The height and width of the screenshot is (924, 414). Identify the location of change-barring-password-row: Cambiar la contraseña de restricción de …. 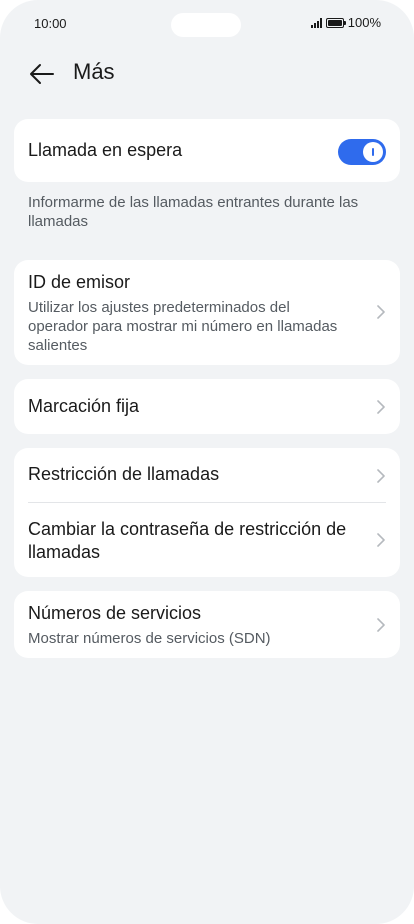
(207, 540).